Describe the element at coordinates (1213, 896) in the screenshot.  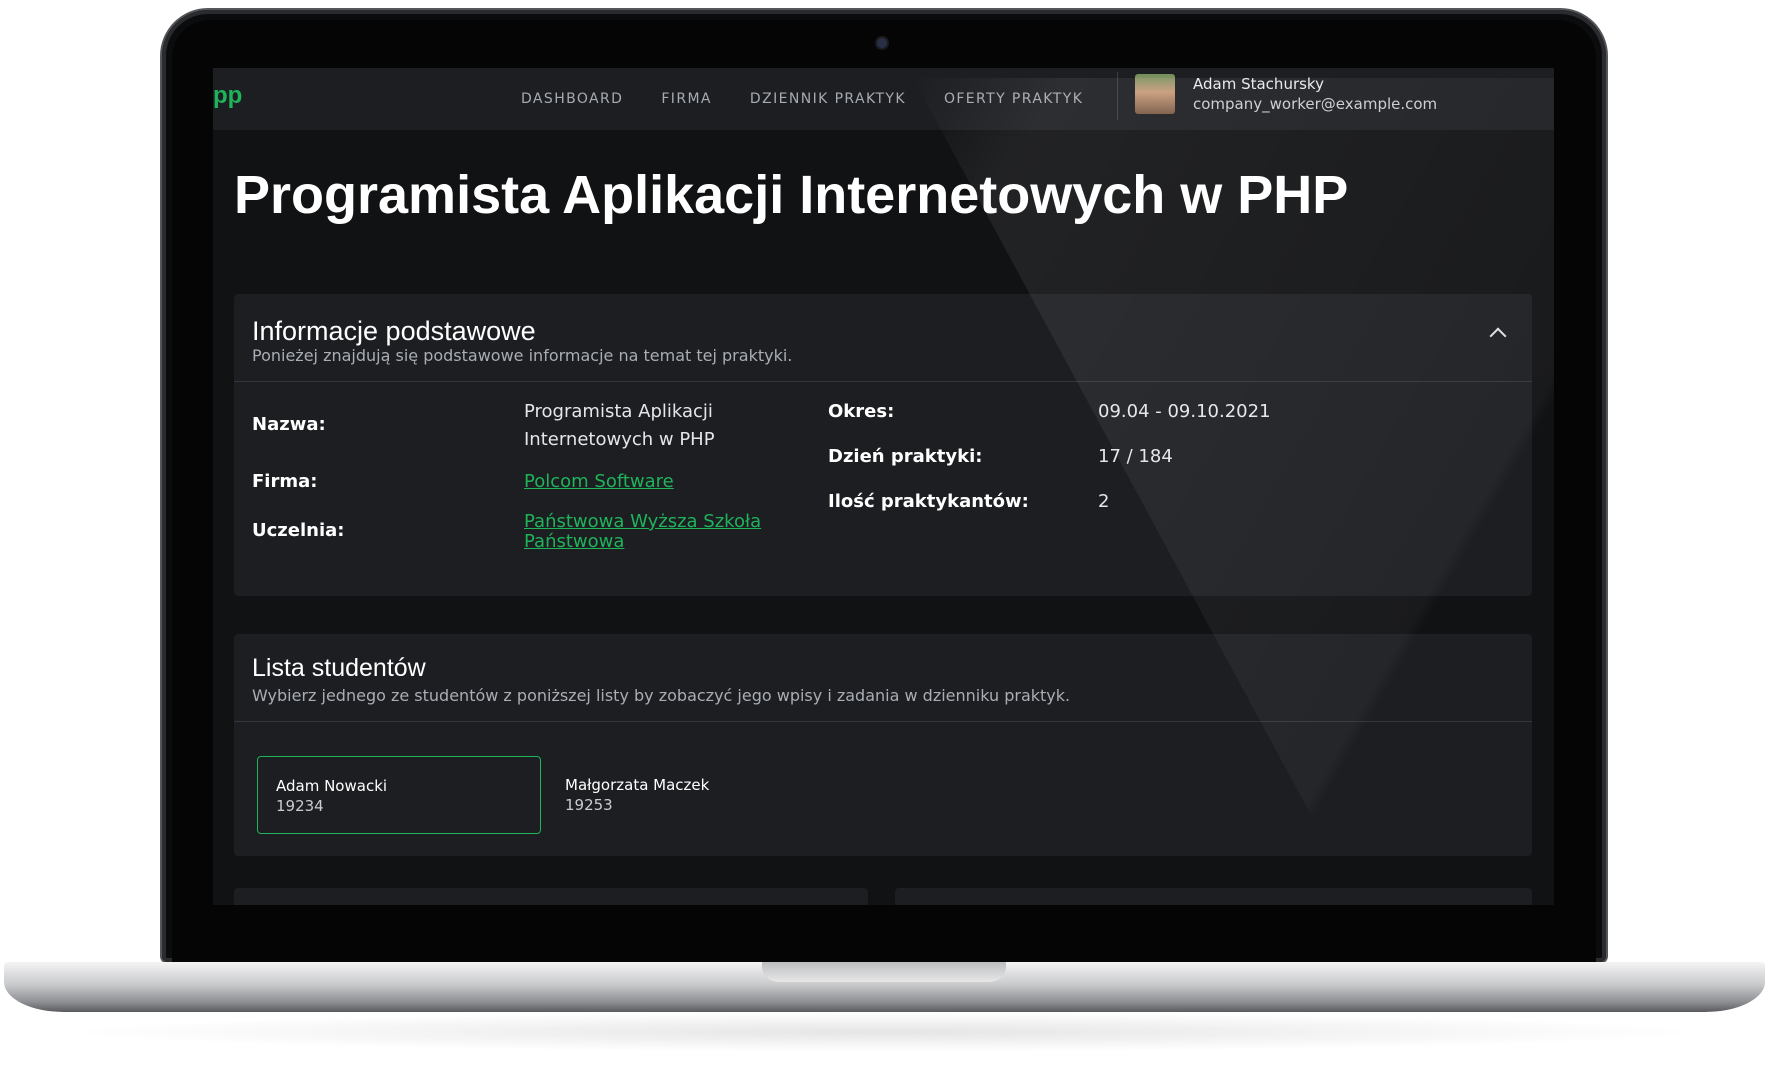
I see `panel-right` at that location.